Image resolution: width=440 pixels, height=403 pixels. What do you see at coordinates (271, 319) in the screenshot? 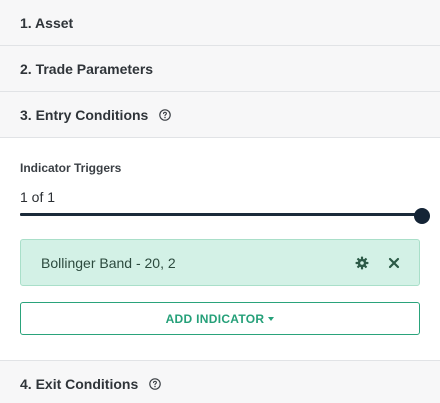
I see `caret-down-icon` at bounding box center [271, 319].